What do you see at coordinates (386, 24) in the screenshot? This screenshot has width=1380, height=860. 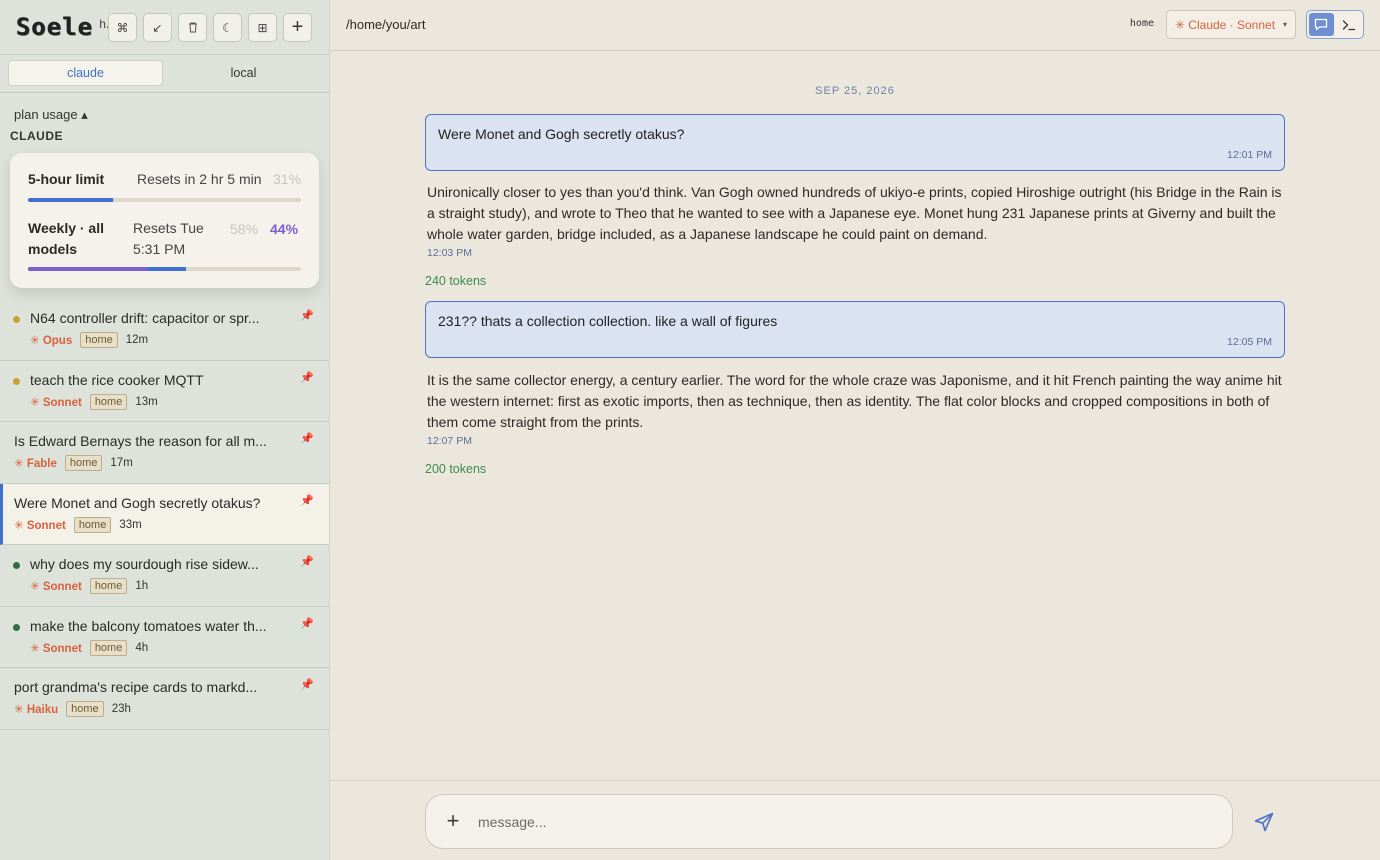 I see `working-directory: /home/you/art` at bounding box center [386, 24].